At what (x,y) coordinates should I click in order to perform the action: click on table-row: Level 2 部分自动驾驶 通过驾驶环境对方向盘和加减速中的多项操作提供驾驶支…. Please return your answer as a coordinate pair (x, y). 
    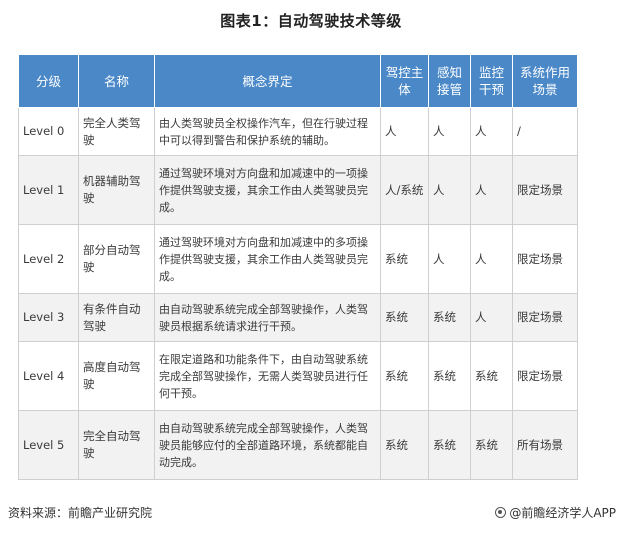
    Looking at the image, I should click on (298, 259).